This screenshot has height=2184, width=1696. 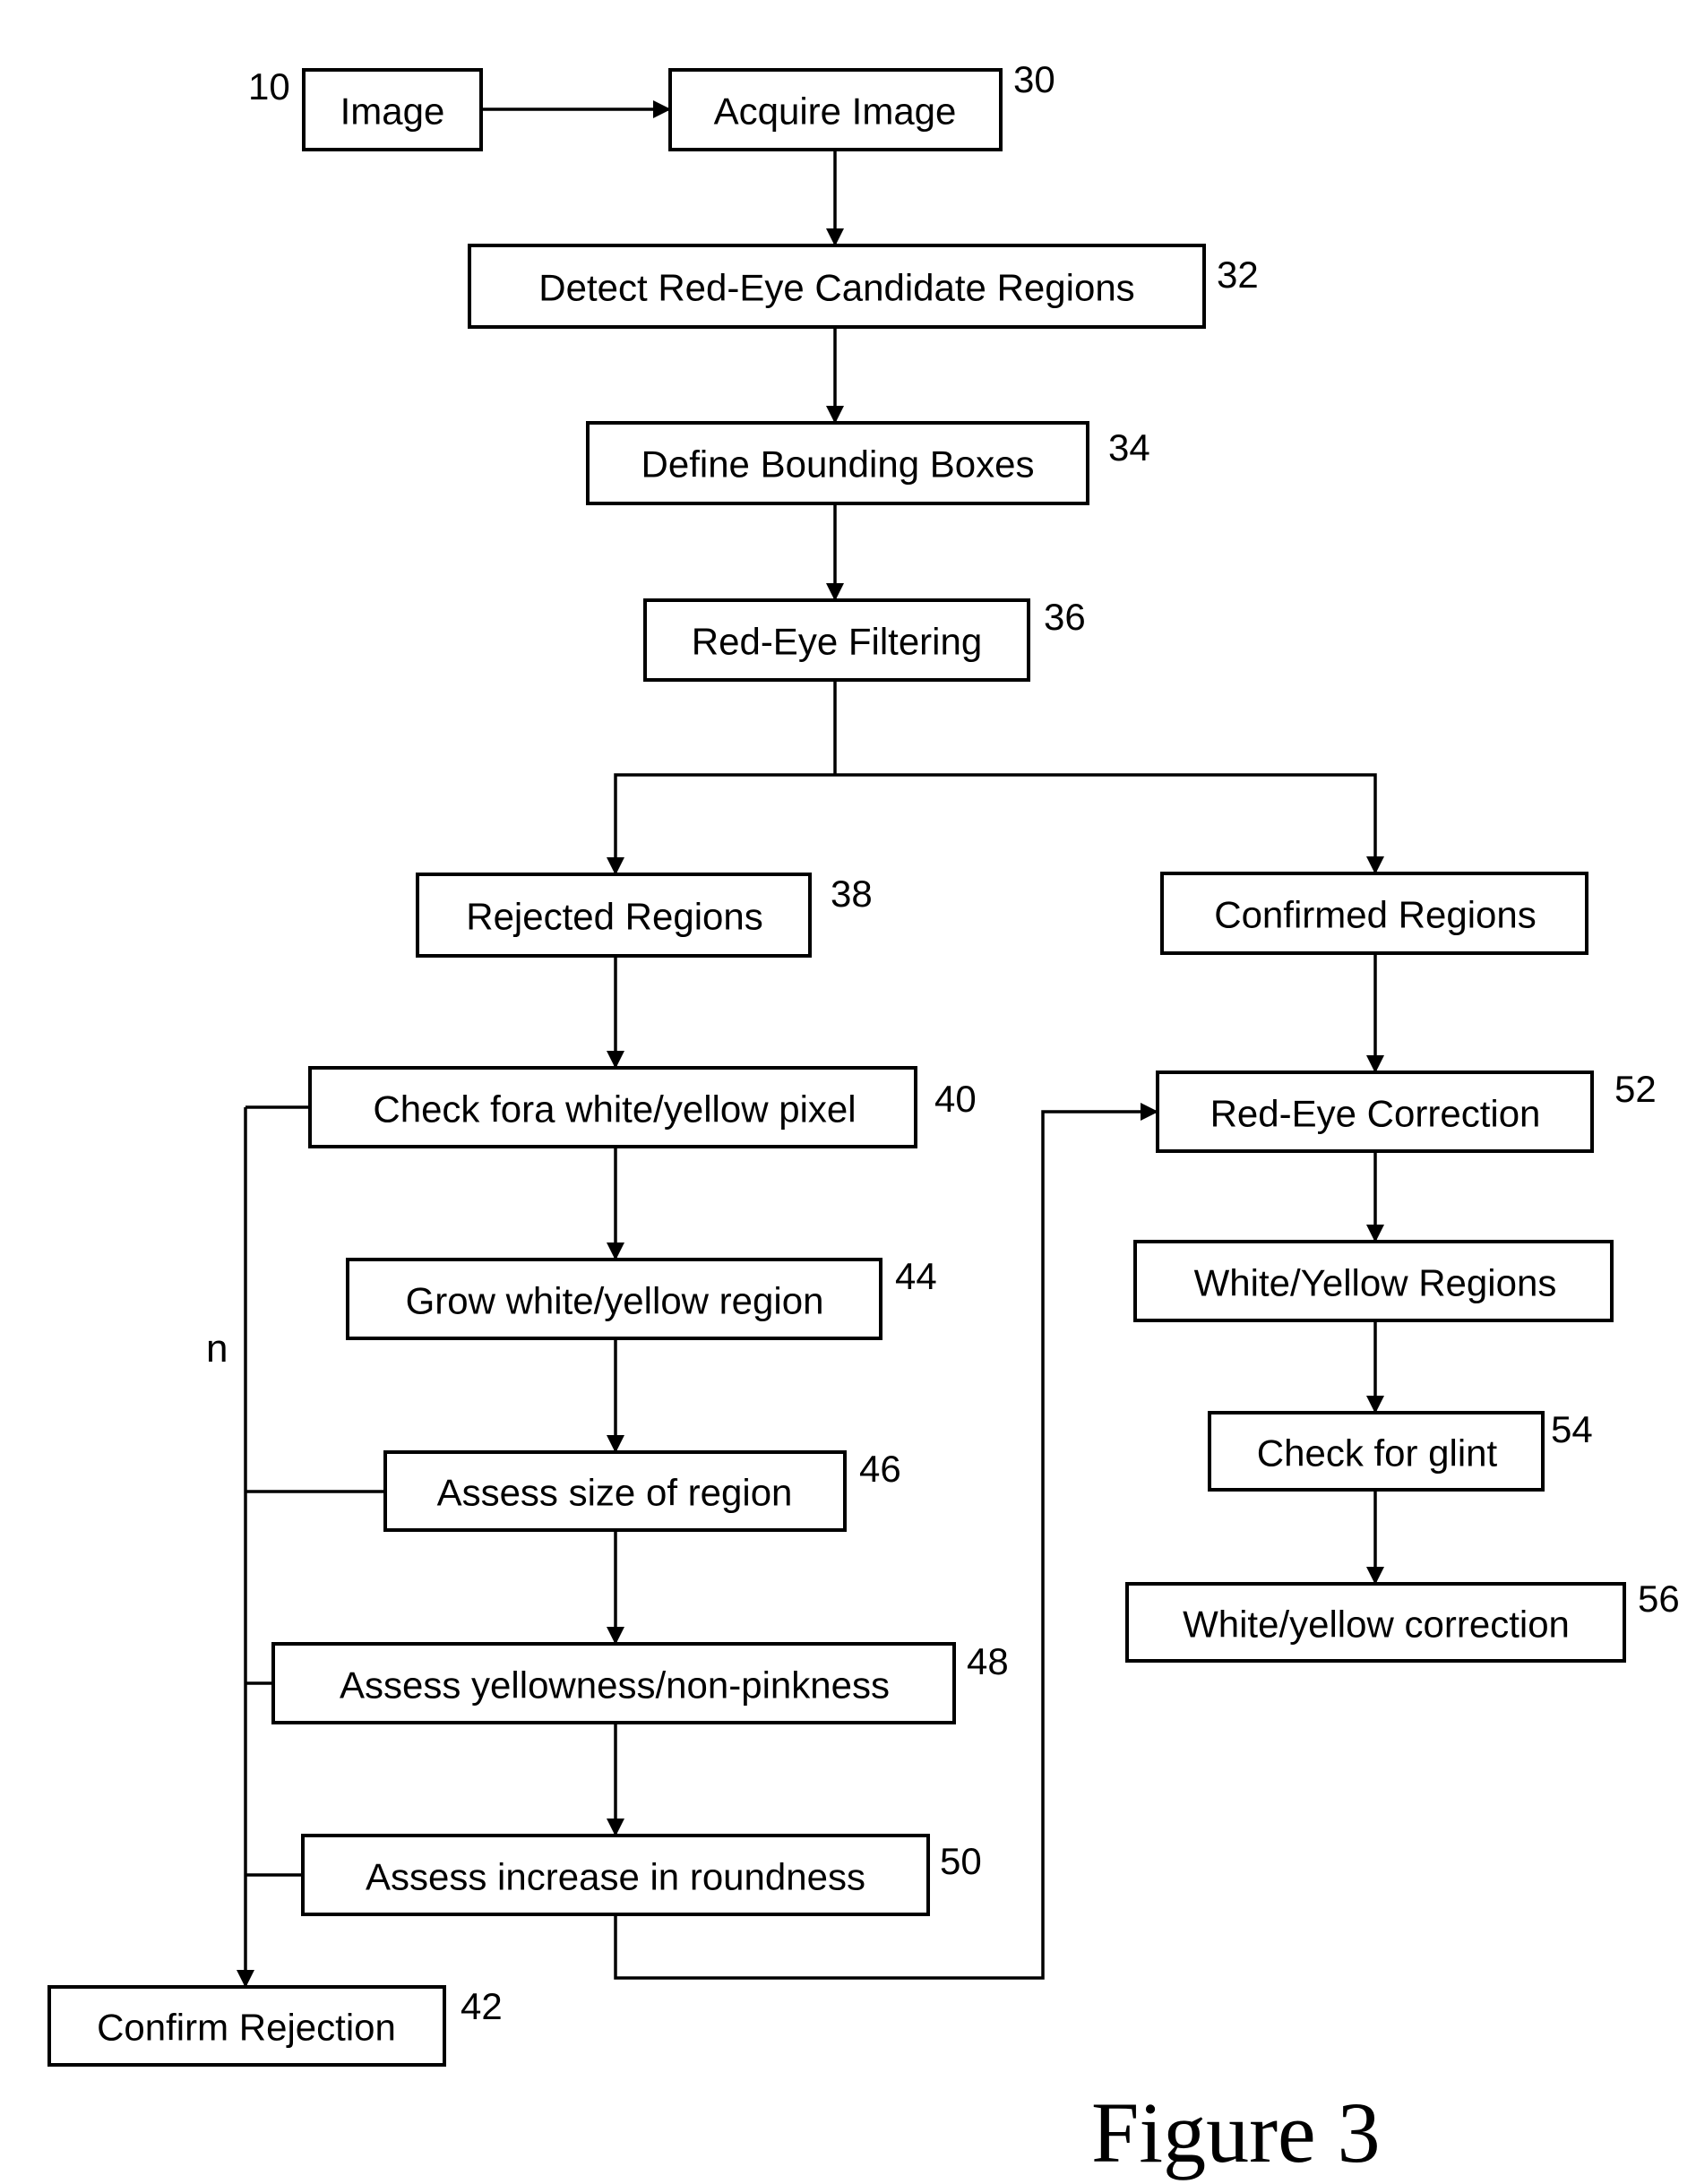 I want to click on node-detect-candidates: Detect Red-Eye Candidate Regions 32, so click(x=864, y=286).